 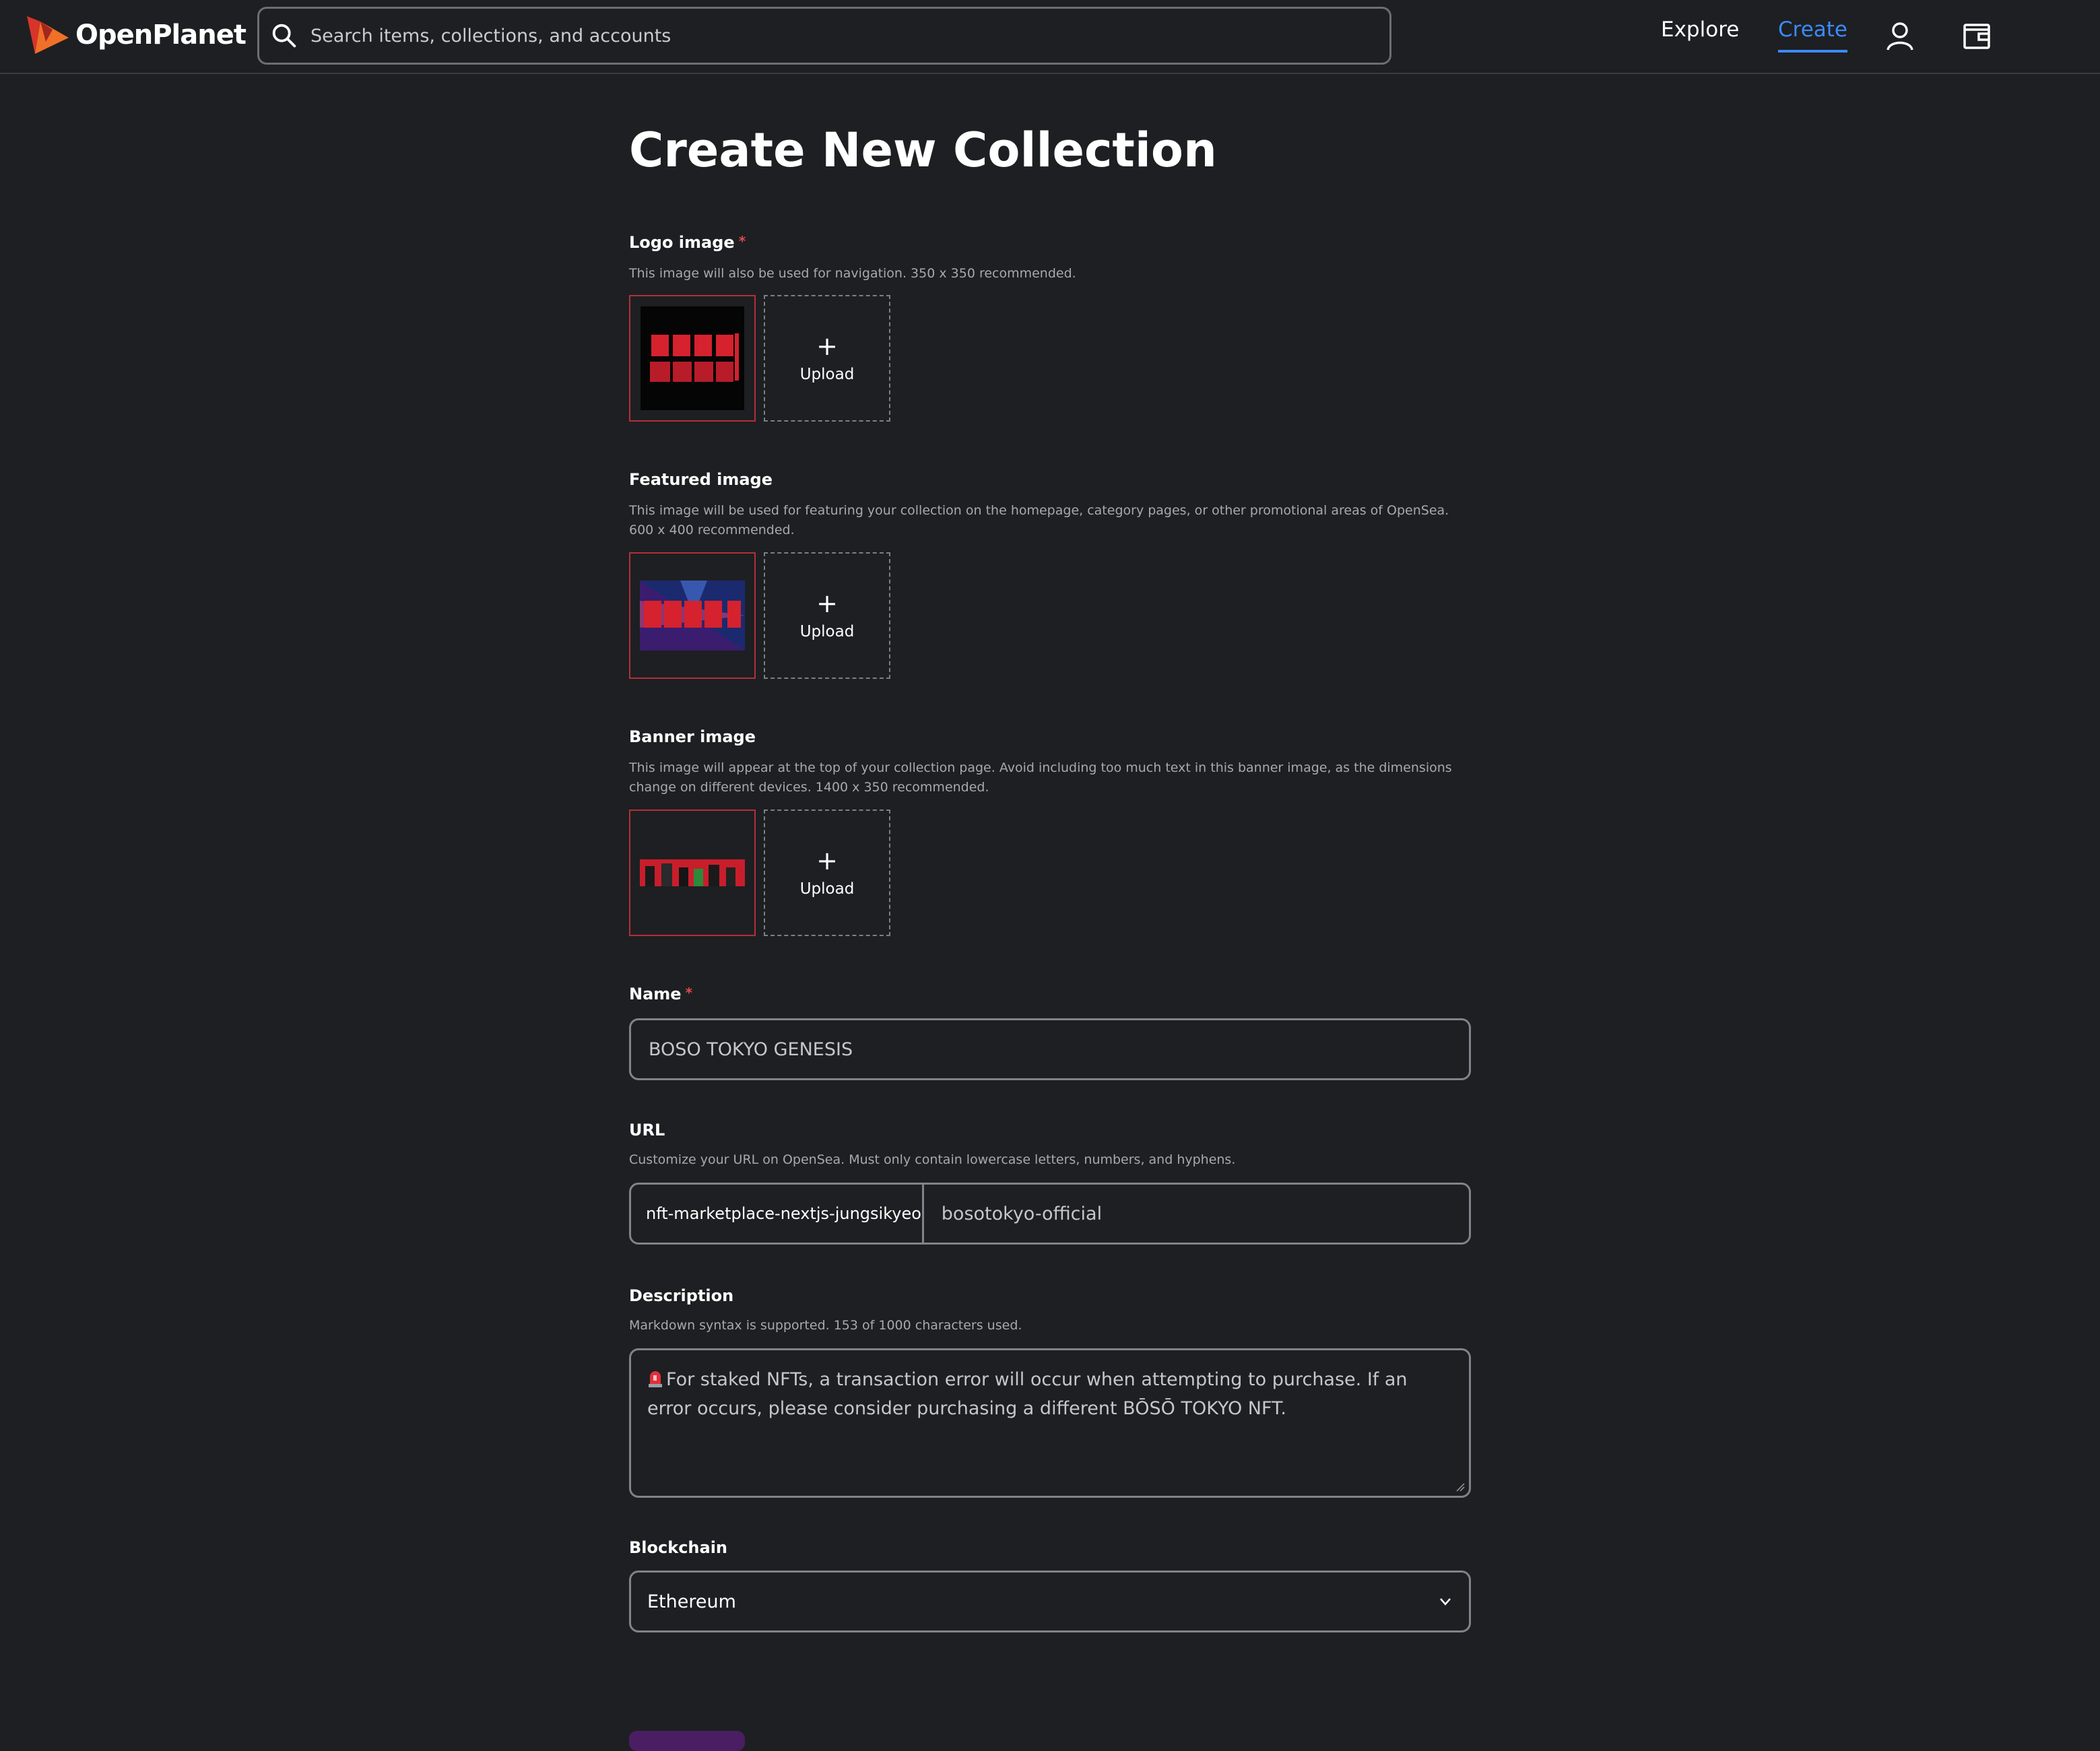 I want to click on logo-image-preview, so click(x=693, y=358).